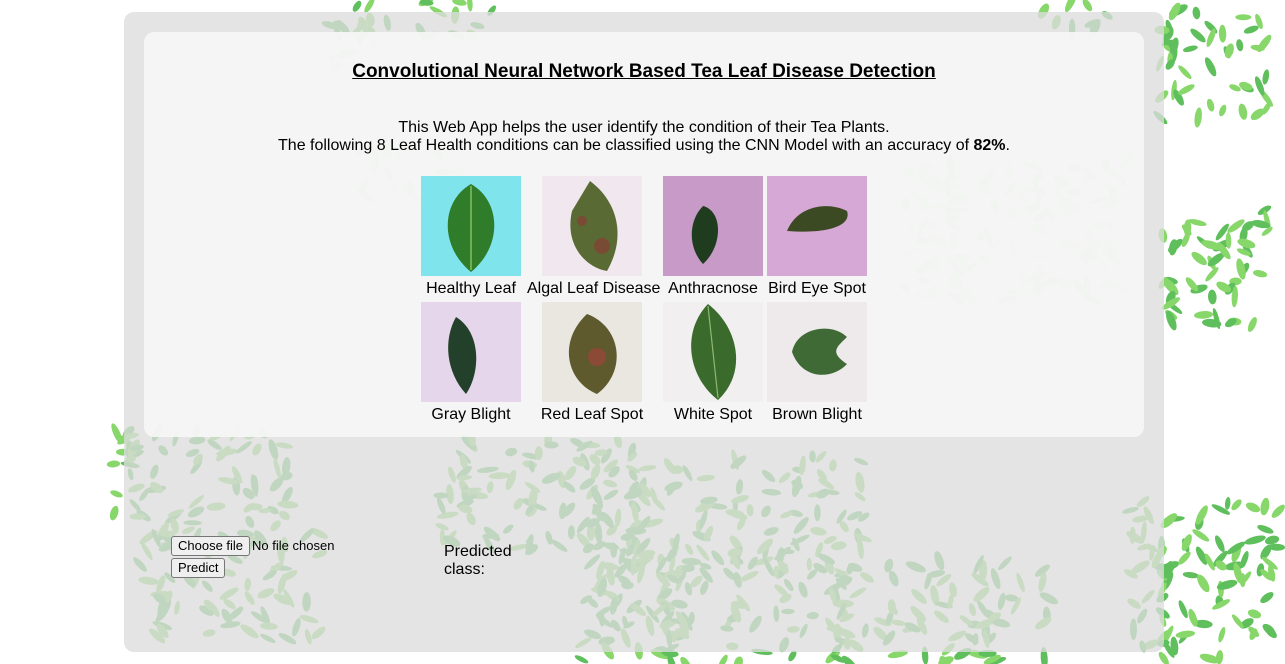  I want to click on condition-brown-blight: Brown Blight, so click(817, 363).